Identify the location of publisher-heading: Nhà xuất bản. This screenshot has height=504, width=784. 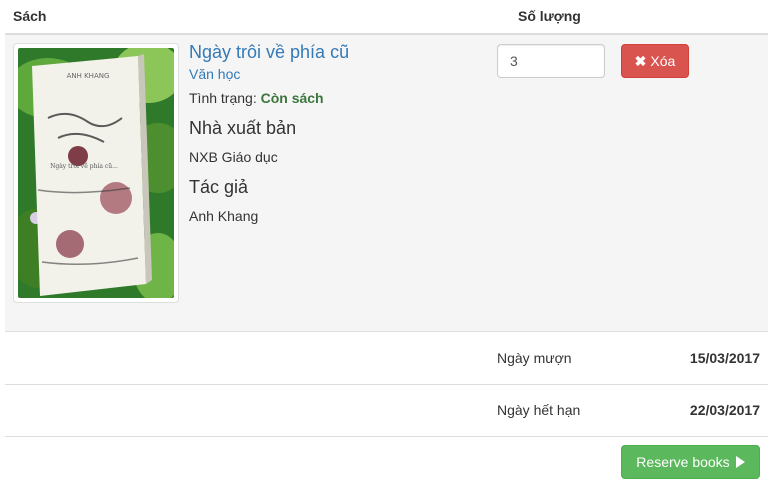
(243, 128).